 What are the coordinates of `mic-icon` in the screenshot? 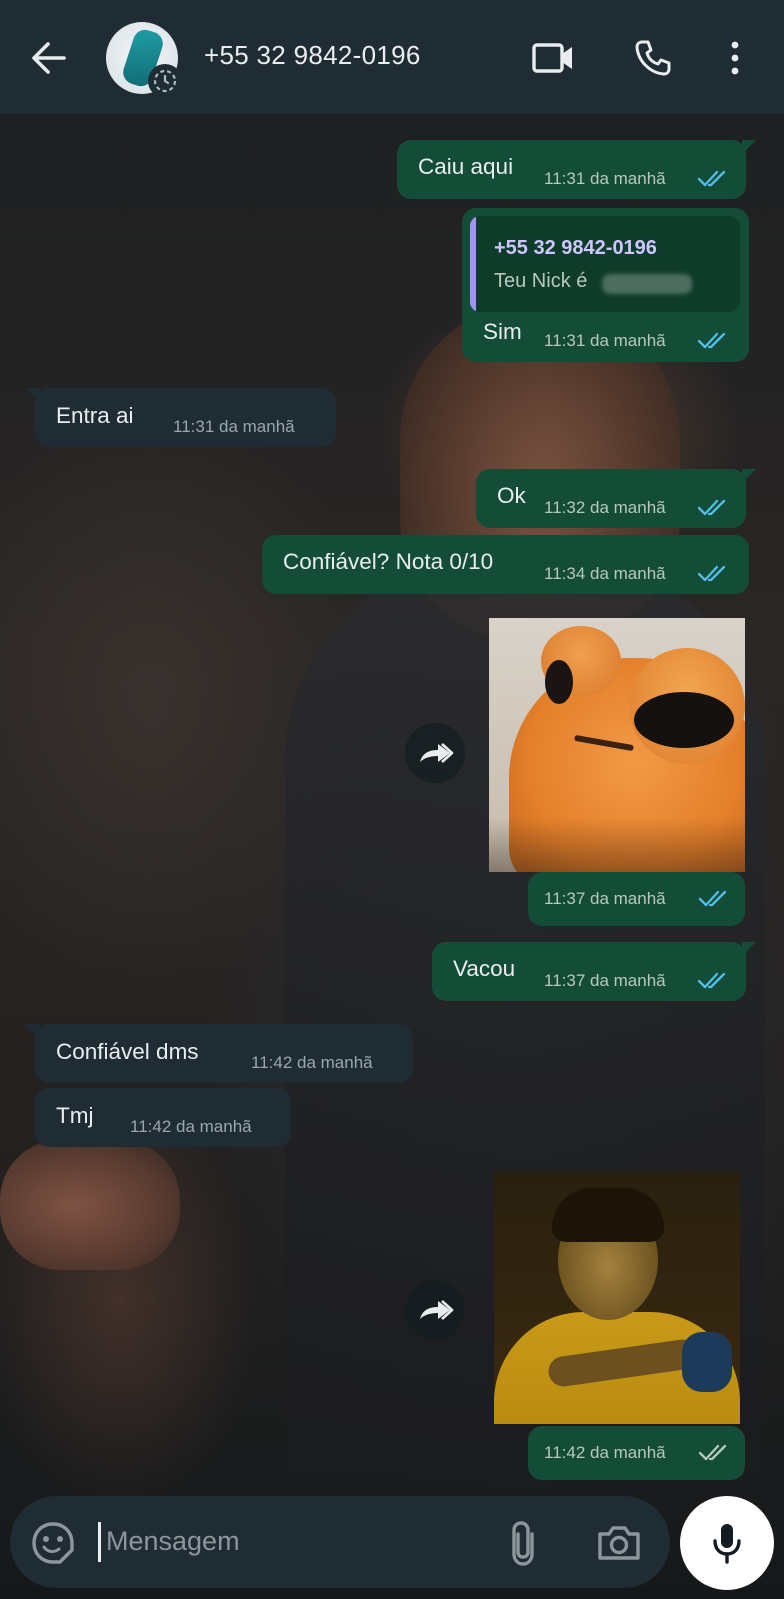 It's located at (727, 1543).